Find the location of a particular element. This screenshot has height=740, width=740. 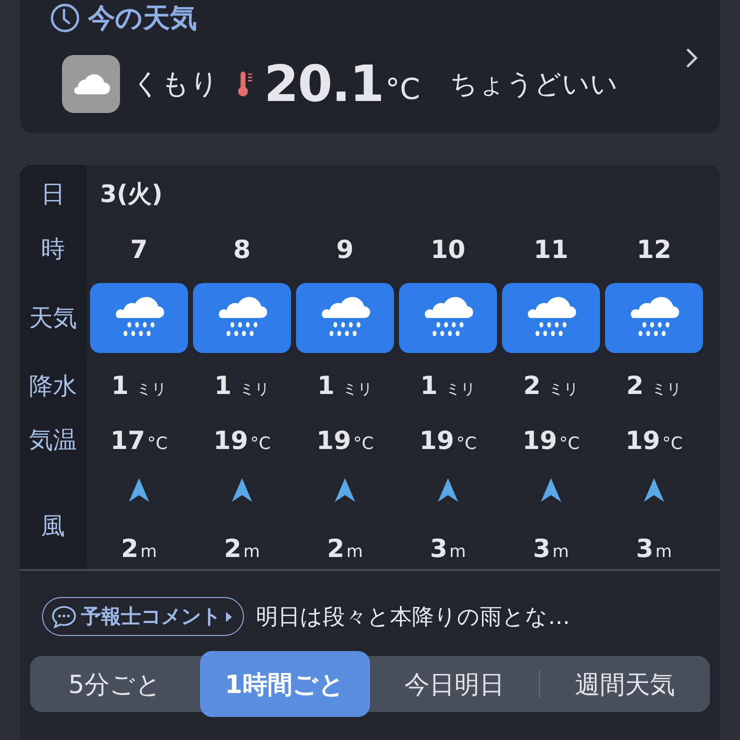

row-label: 天気 is located at coordinates (53, 318).